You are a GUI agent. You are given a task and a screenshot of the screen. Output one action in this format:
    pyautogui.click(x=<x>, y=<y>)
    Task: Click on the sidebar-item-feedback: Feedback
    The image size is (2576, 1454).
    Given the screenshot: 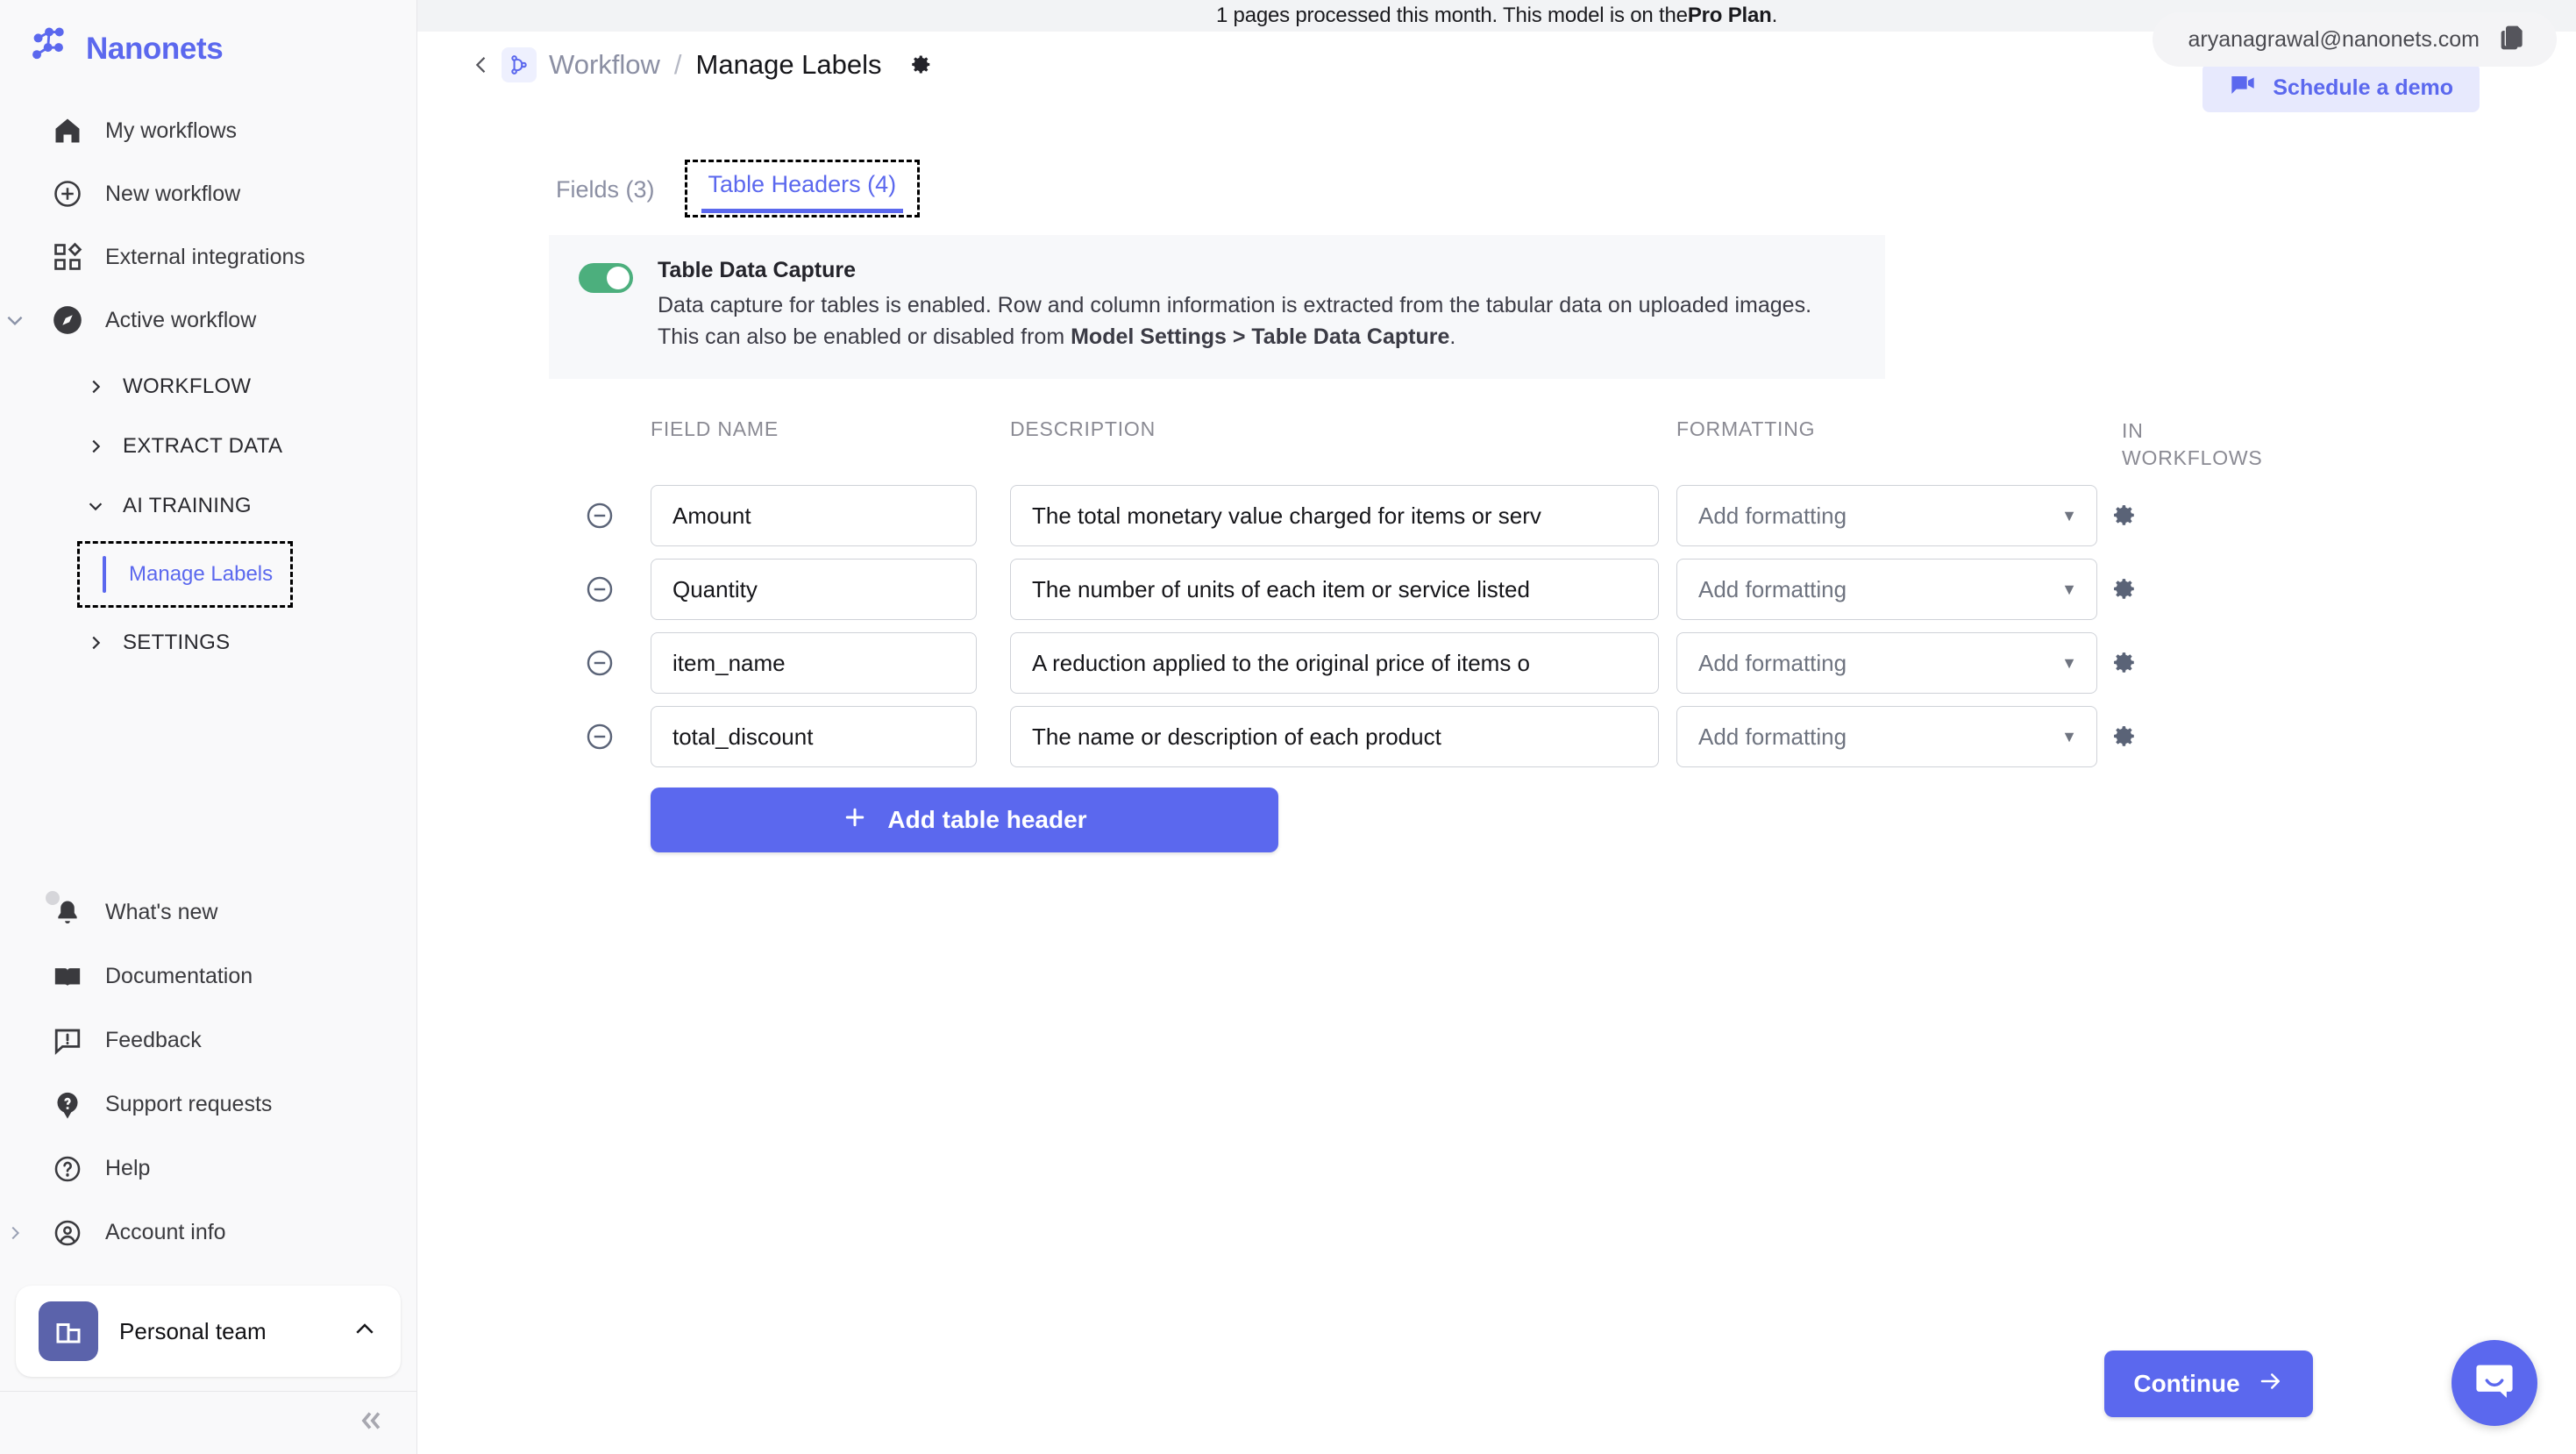 What is the action you would take?
    pyautogui.click(x=208, y=1041)
    